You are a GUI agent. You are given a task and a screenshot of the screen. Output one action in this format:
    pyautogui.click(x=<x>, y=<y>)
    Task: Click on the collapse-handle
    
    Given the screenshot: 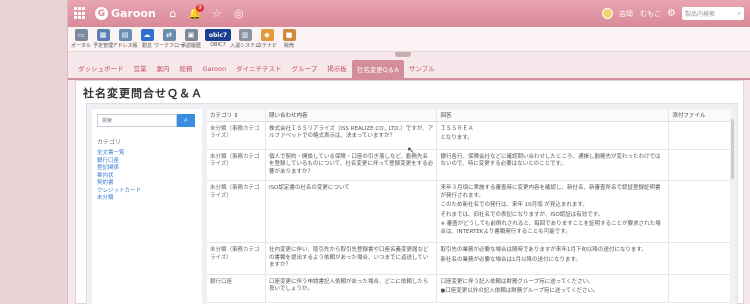 What is the action you would take?
    pyautogui.click(x=403, y=54)
    